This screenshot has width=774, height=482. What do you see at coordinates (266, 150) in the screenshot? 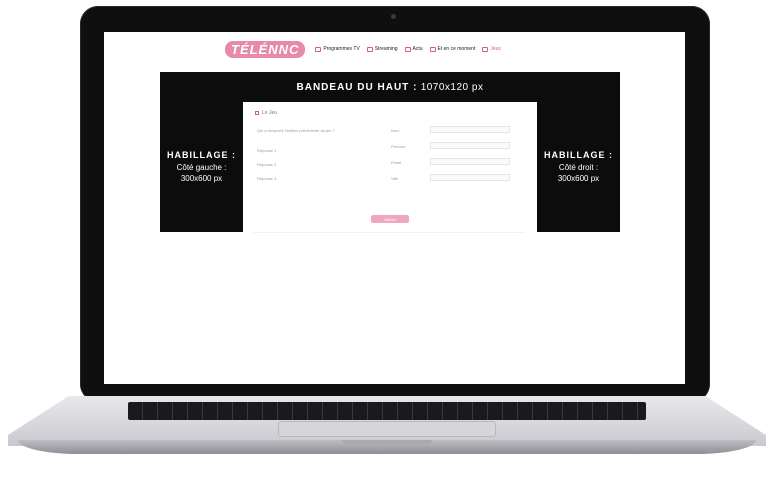
I see `answer-option-1: Réponse 1` at bounding box center [266, 150].